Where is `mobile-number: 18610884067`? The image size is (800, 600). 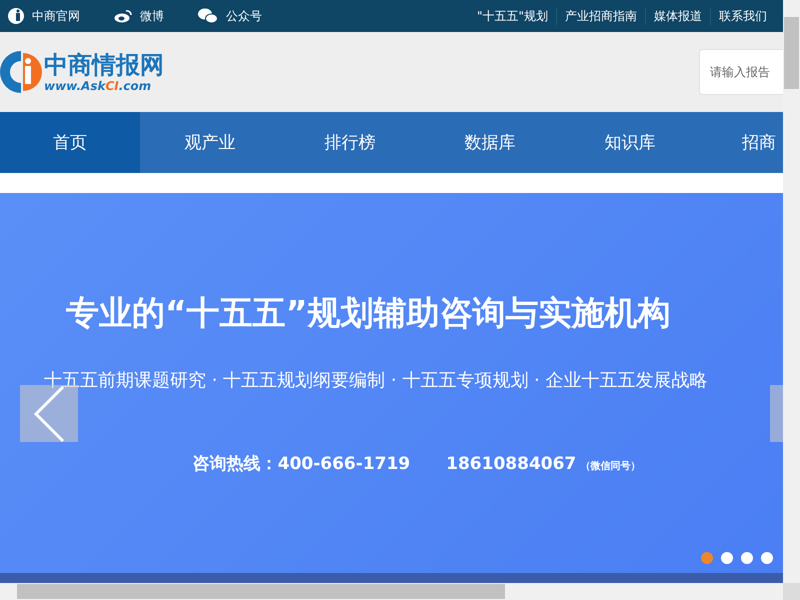 mobile-number: 18610884067 is located at coordinates (511, 464).